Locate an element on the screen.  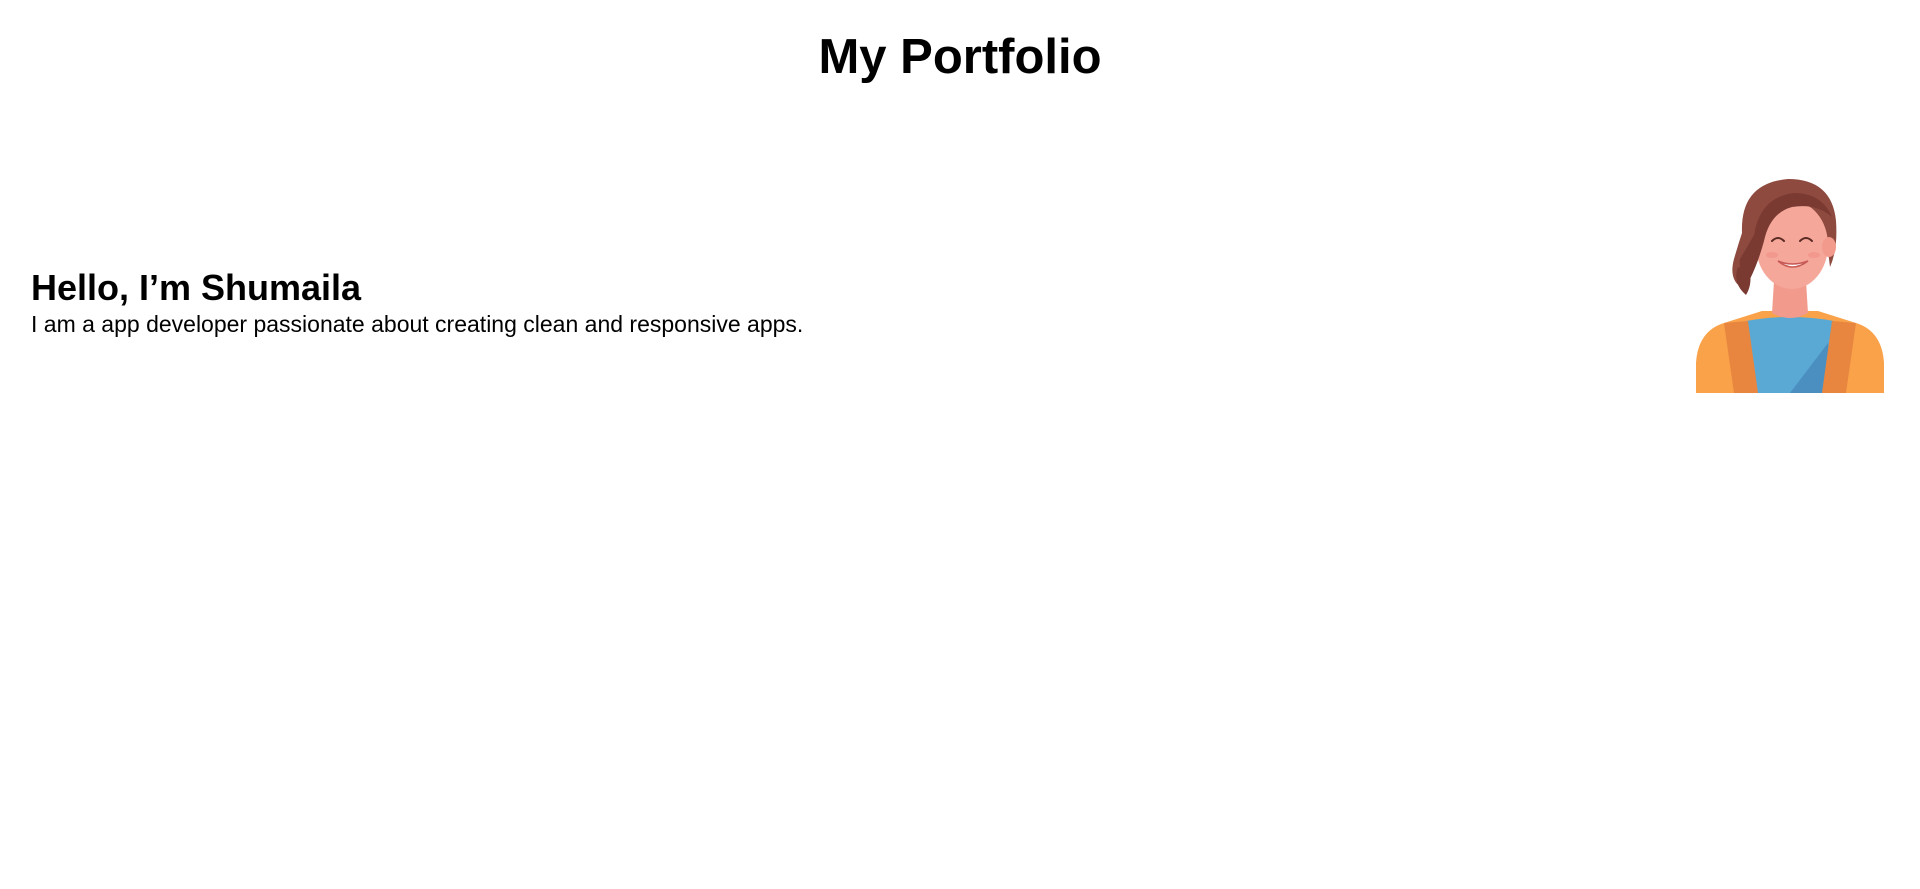
page-header: My Portfolio is located at coordinates (960, 55).